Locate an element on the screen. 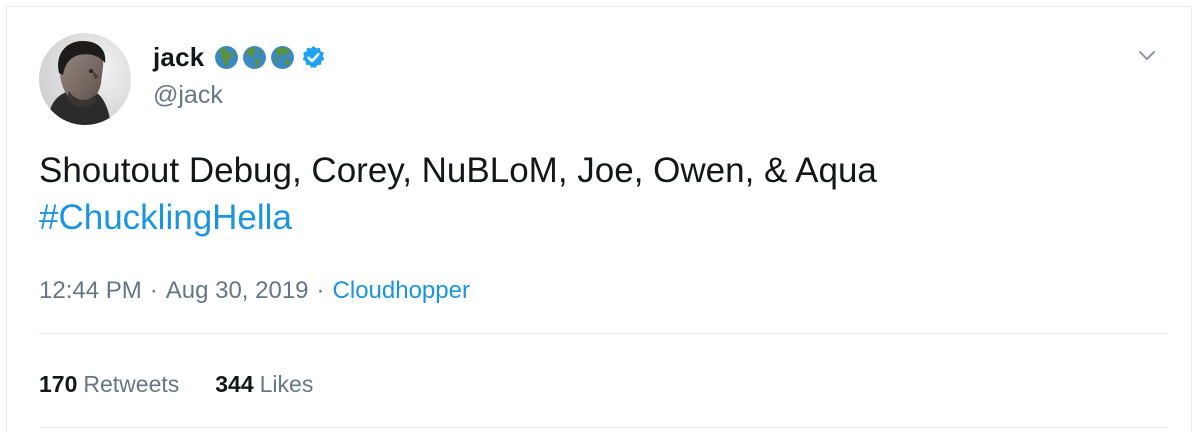 The width and height of the screenshot is (1200, 431). retweets-stat: 170 Retweets is located at coordinates (109, 384).